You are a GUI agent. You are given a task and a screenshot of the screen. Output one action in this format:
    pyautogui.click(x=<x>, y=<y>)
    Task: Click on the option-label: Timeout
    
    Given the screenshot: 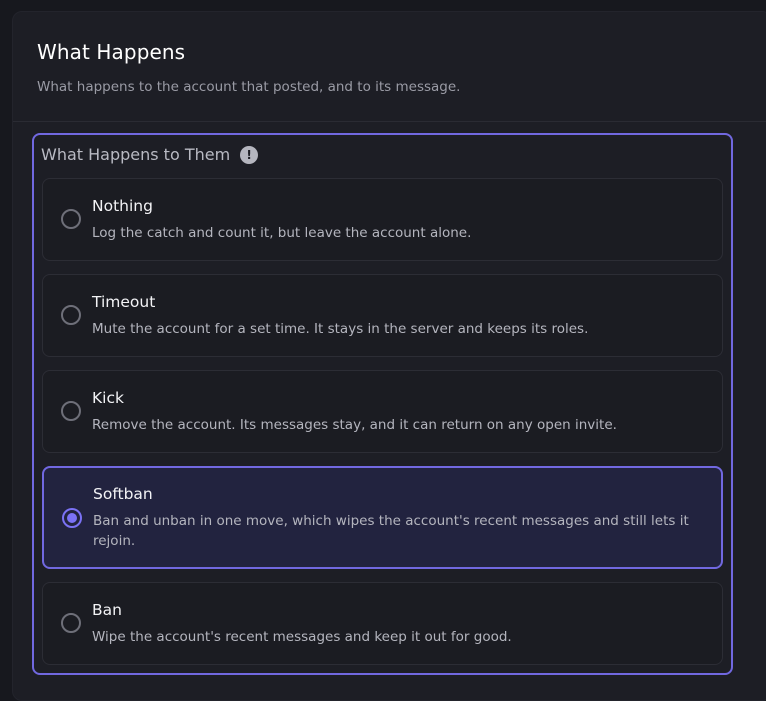 What is the action you would take?
    pyautogui.click(x=124, y=302)
    